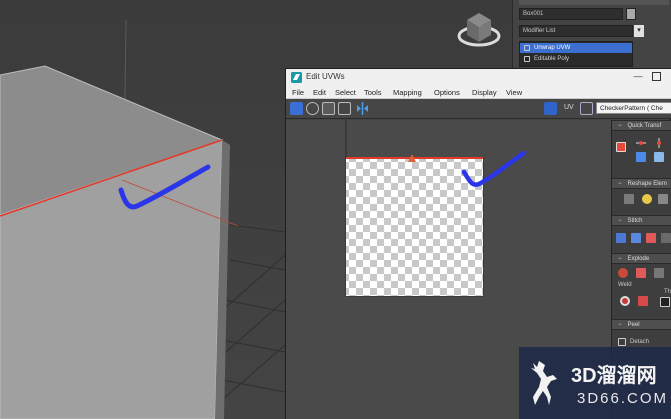  I want to click on rotate-90-icon, so click(641, 157).